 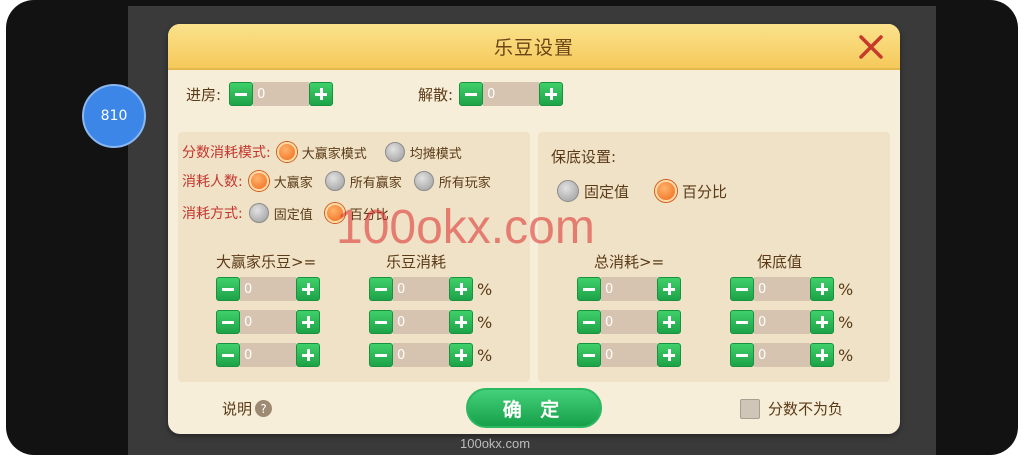 I want to click on question-icon: ?, so click(x=264, y=408).